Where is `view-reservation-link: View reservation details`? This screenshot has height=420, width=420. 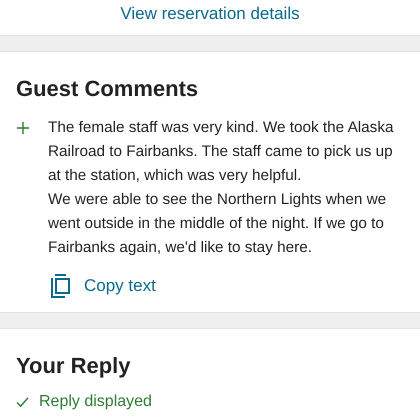 view-reservation-link: View reservation details is located at coordinates (210, 14).